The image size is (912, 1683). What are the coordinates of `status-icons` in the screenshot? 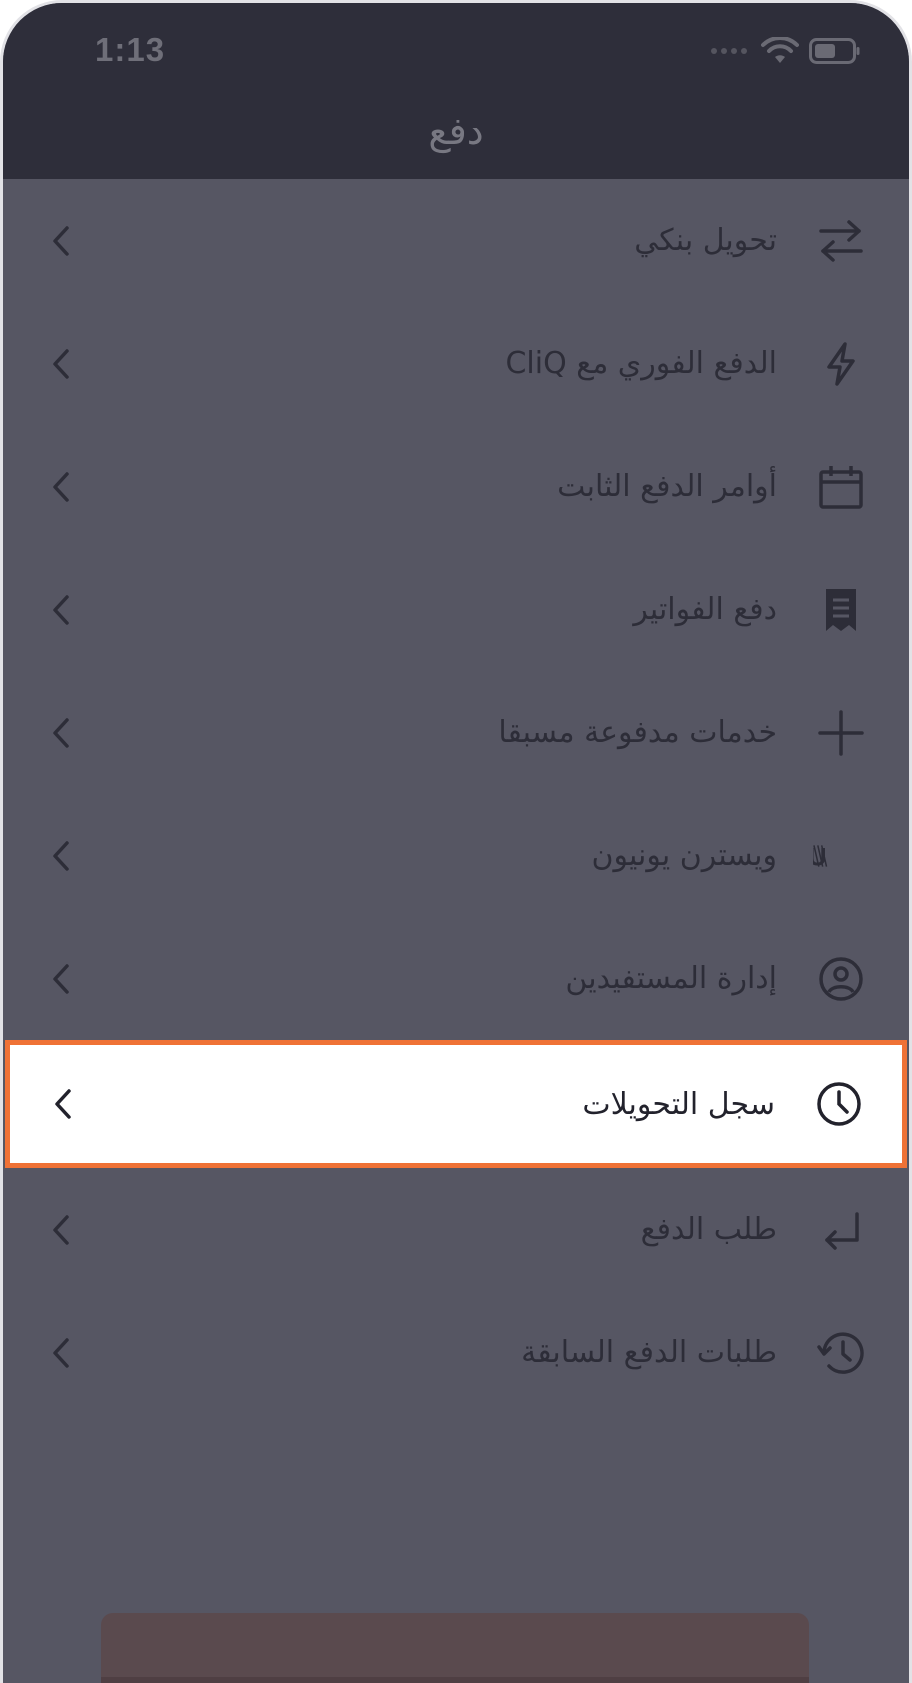 It's located at (786, 51).